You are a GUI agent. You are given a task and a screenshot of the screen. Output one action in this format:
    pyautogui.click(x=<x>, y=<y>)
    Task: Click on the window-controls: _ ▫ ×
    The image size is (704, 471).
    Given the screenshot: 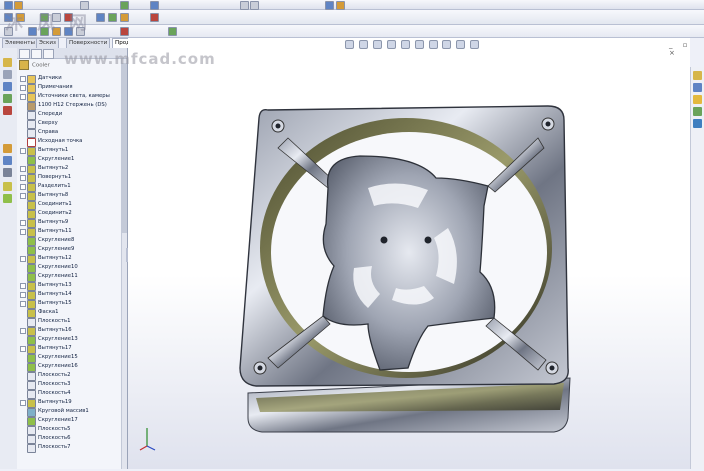 What is the action you would take?
    pyautogui.click(x=686, y=49)
    